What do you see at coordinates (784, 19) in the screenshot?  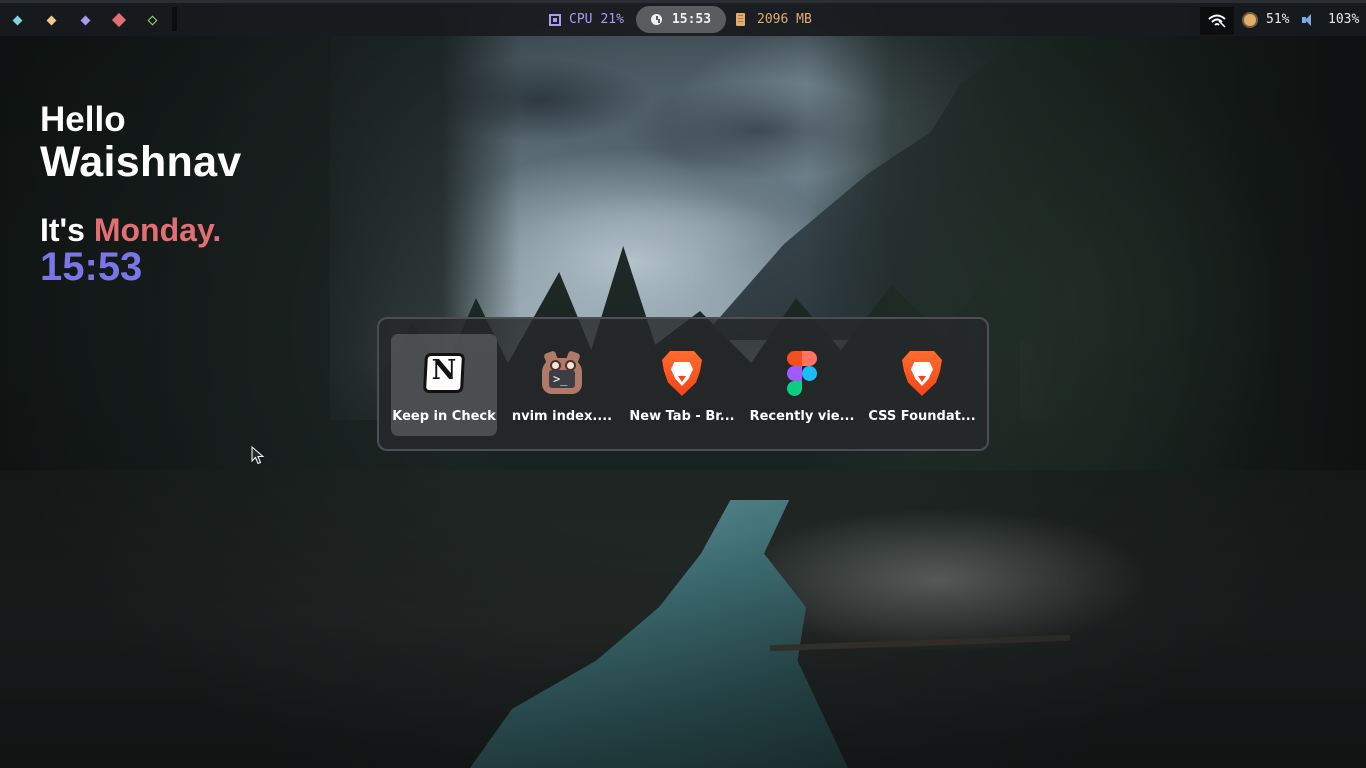 I see `memory-value: 2096 MB` at bounding box center [784, 19].